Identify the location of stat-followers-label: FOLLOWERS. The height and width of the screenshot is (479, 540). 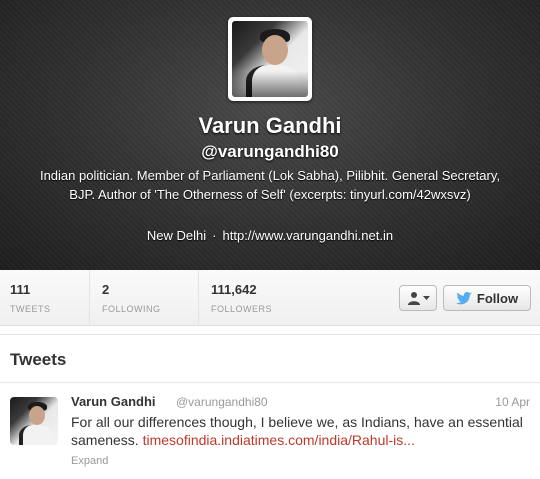
(242, 309).